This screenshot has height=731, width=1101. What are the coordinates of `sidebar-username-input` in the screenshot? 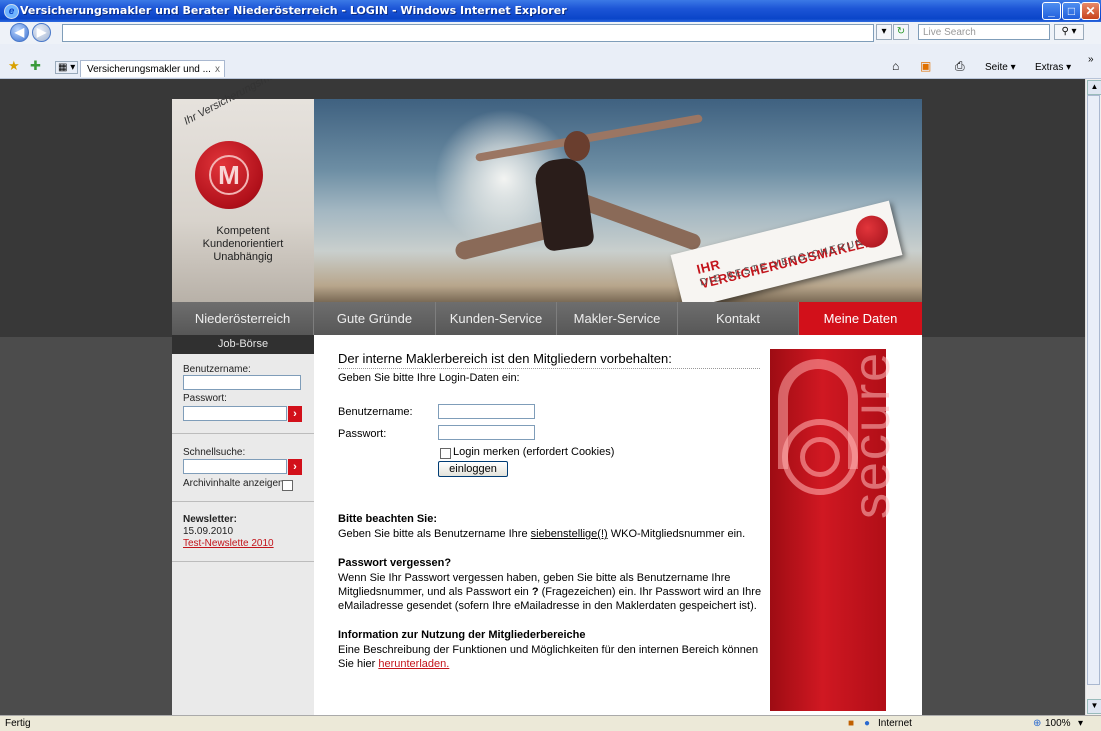 It's located at (242, 382).